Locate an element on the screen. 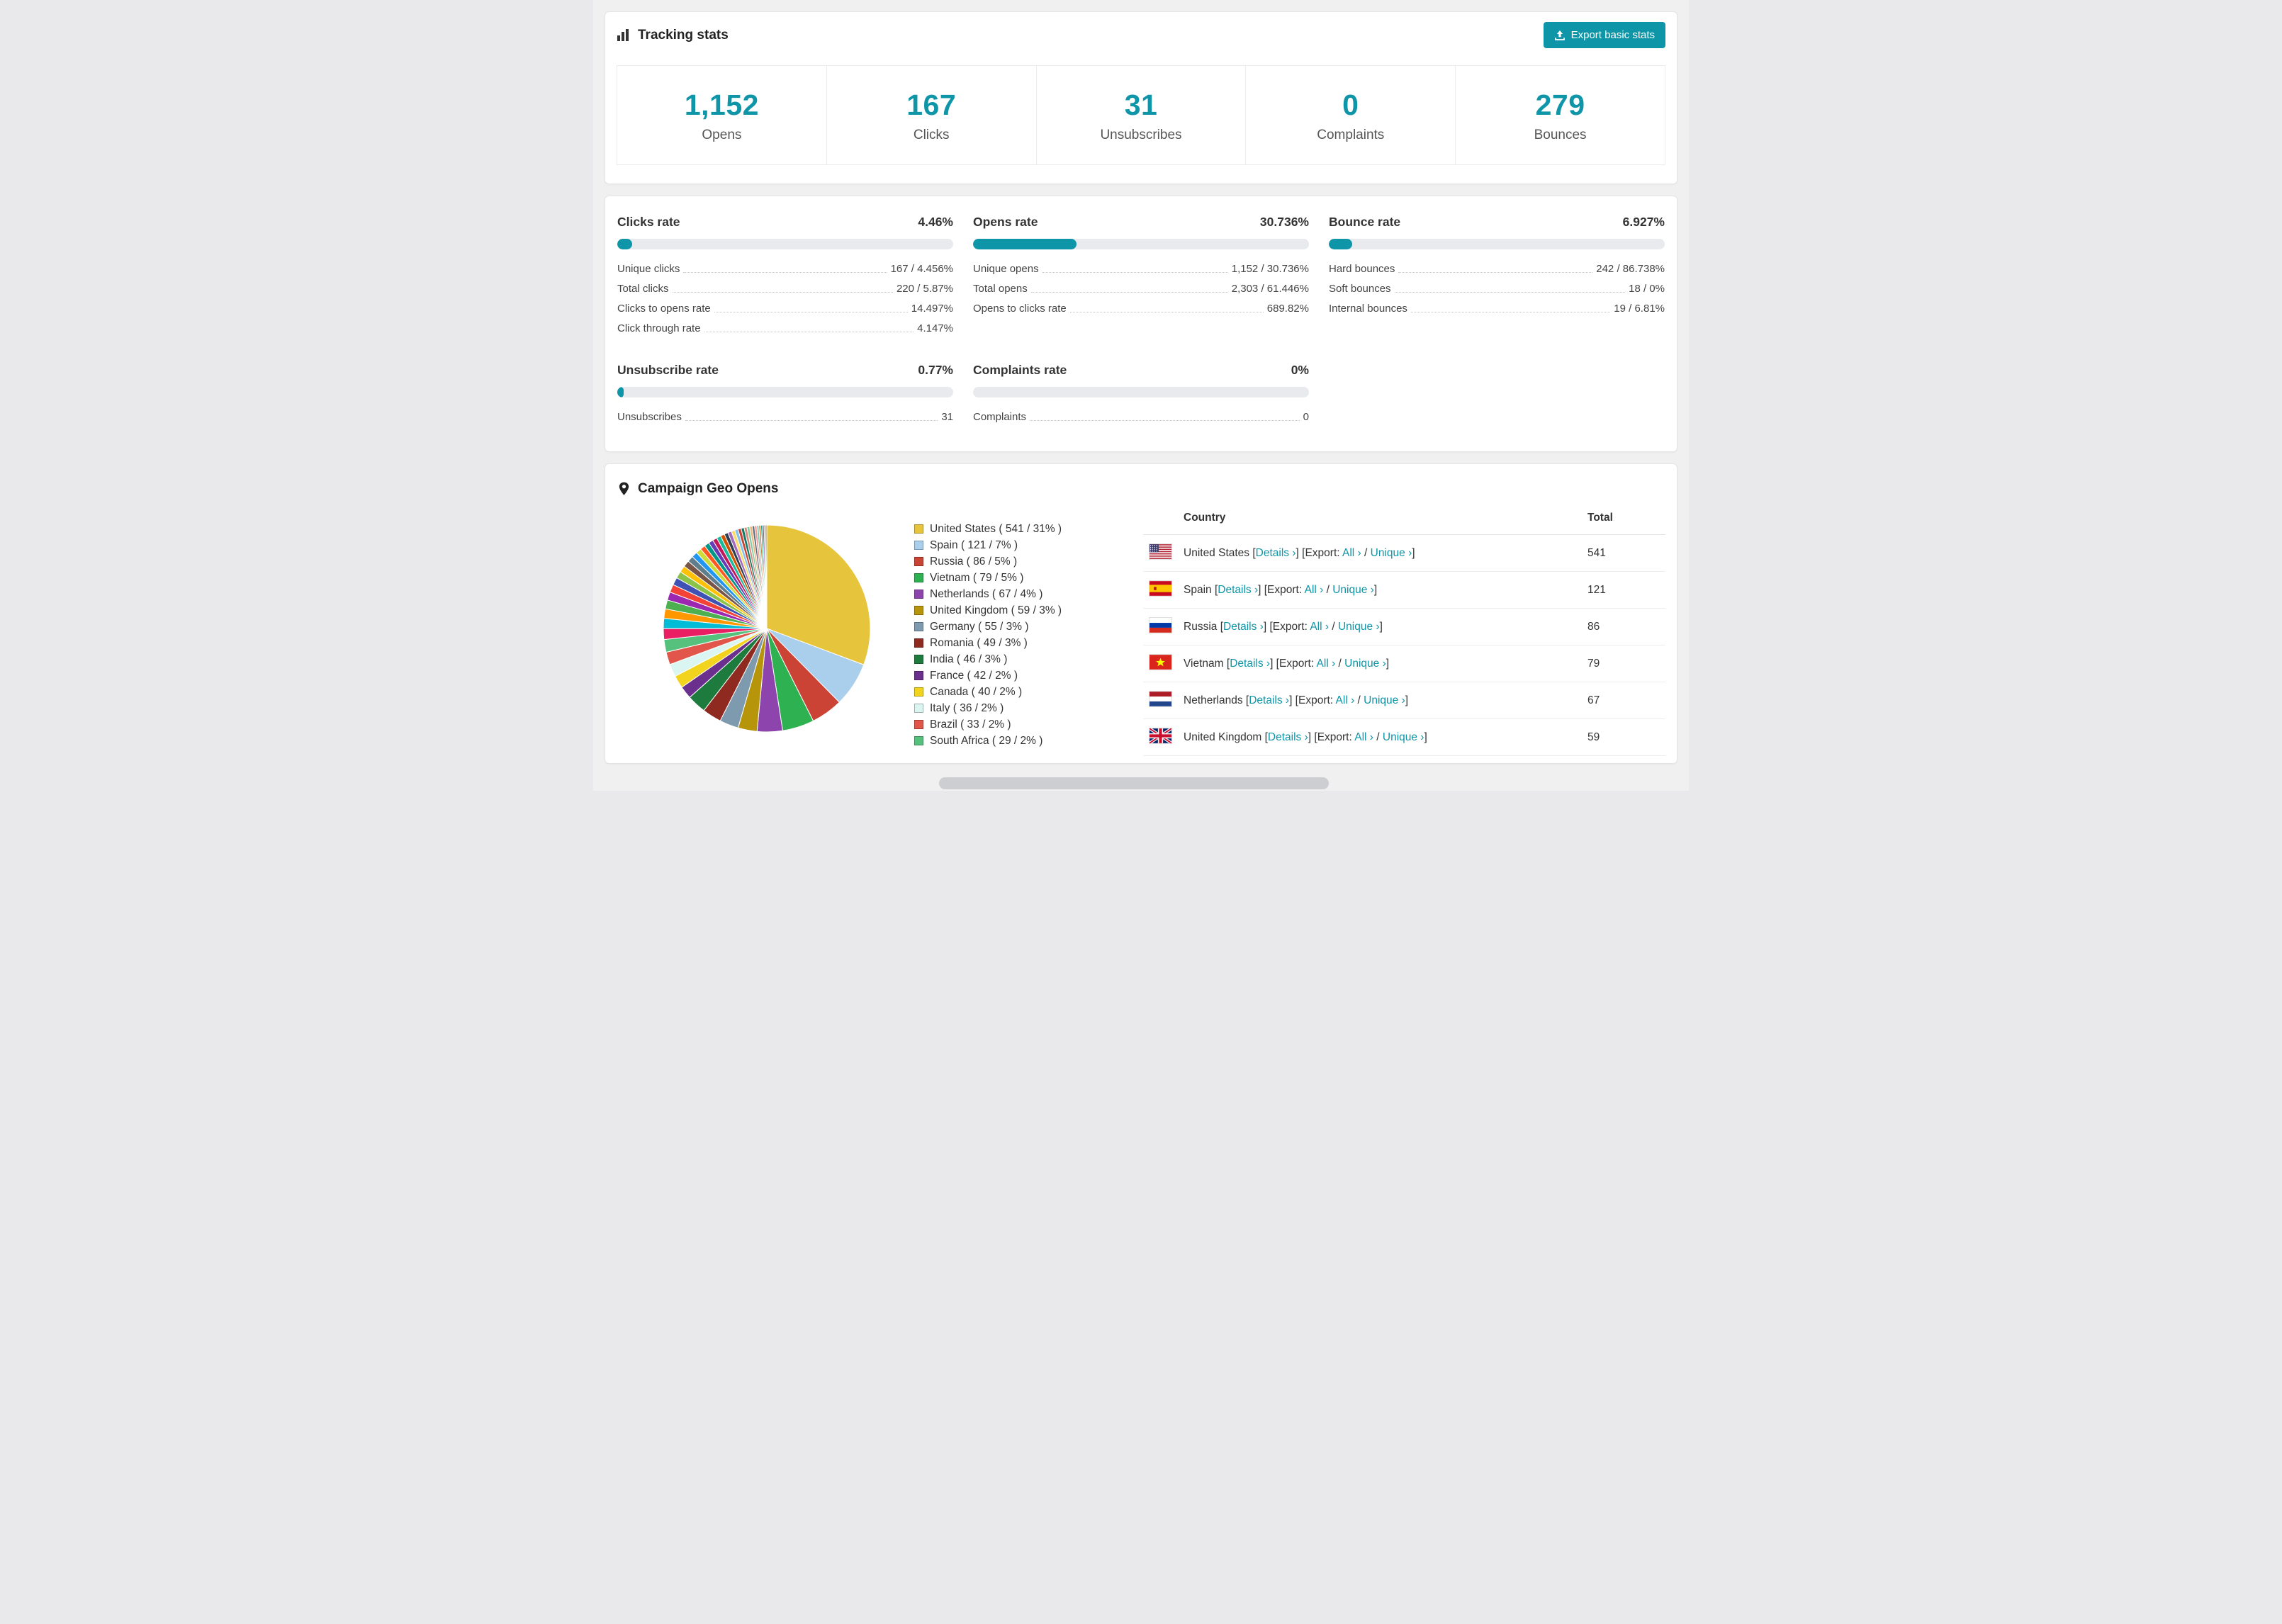 The height and width of the screenshot is (1624, 2282). stat-line-value: 220 / 5.87% is located at coordinates (925, 289).